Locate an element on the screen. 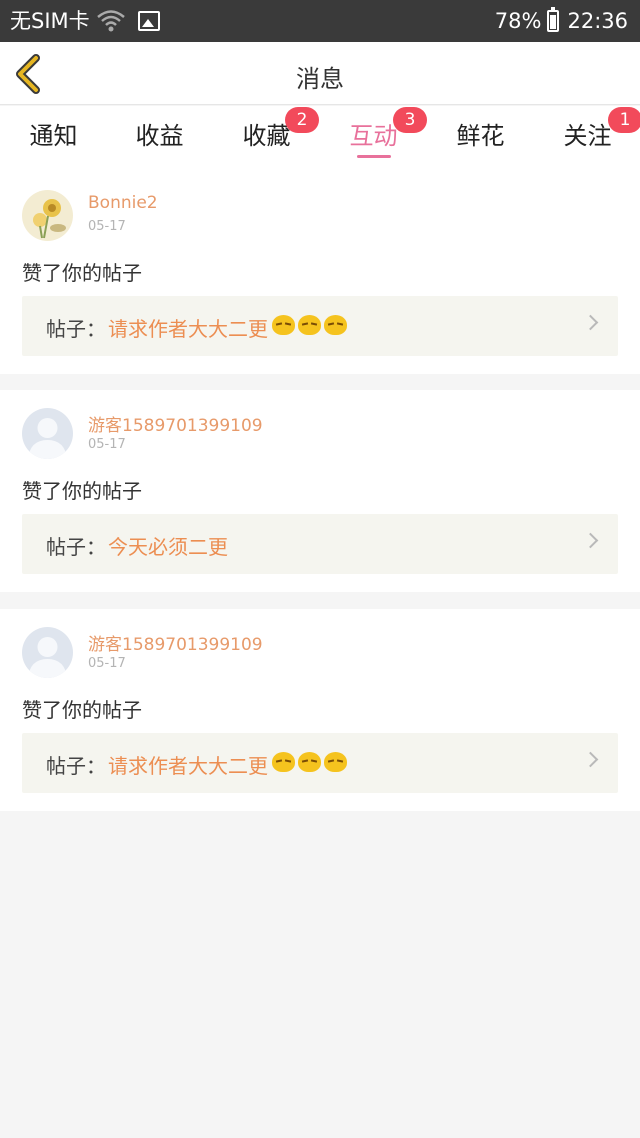 Image resolution: width=640 pixels, height=1138 pixels. status-bar: 无SIM卡 78% 22:36 is located at coordinates (320, 21).